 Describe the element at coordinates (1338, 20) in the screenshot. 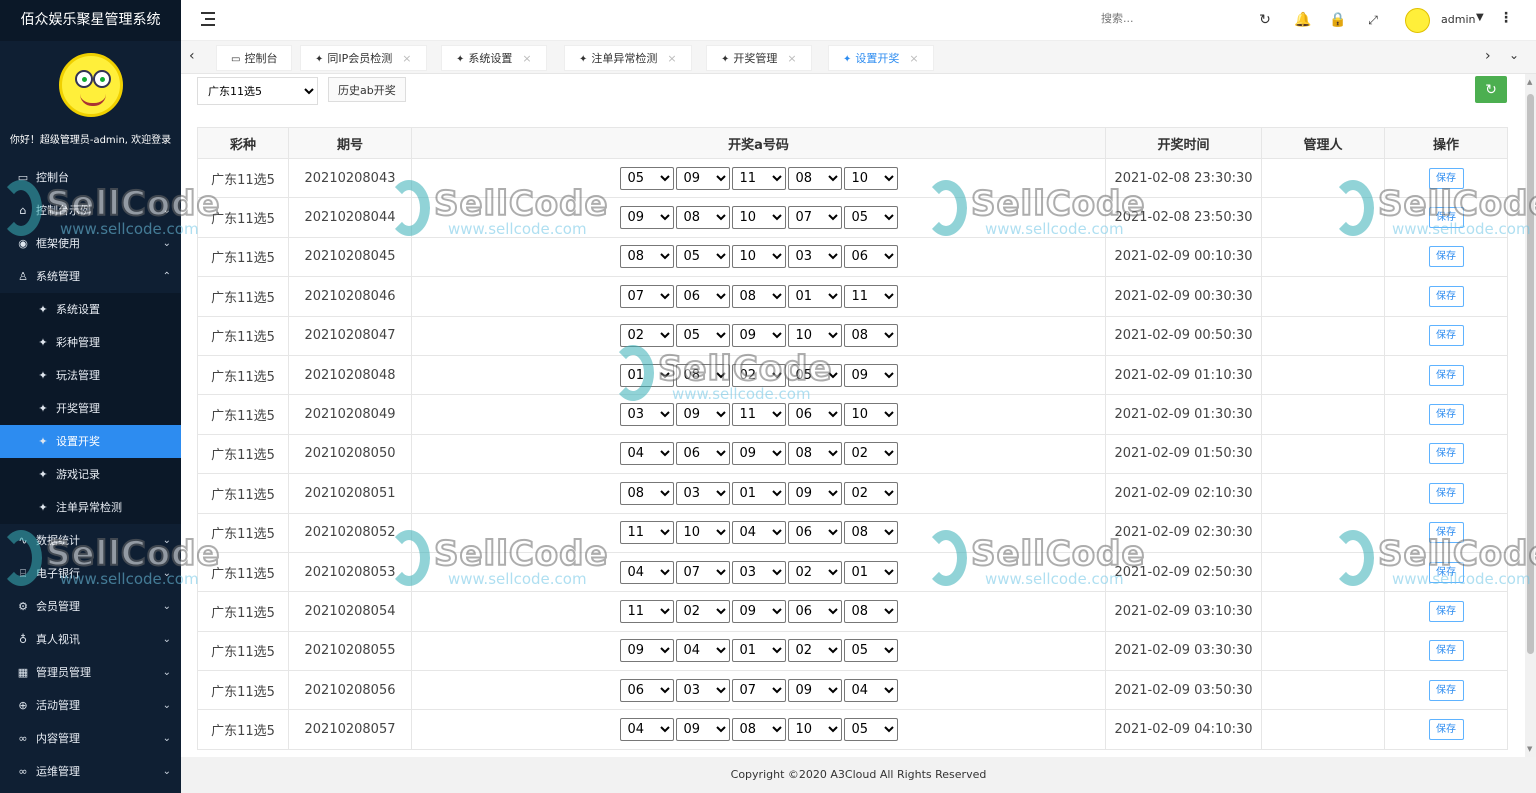

I see `lock-icon: 🔒` at that location.